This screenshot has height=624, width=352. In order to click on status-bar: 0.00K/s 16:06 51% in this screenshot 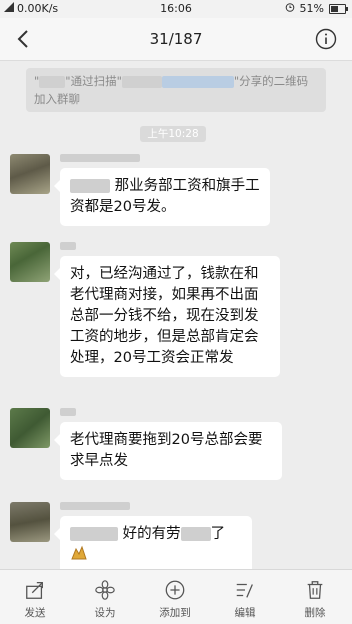, I will do `click(176, 9)`.